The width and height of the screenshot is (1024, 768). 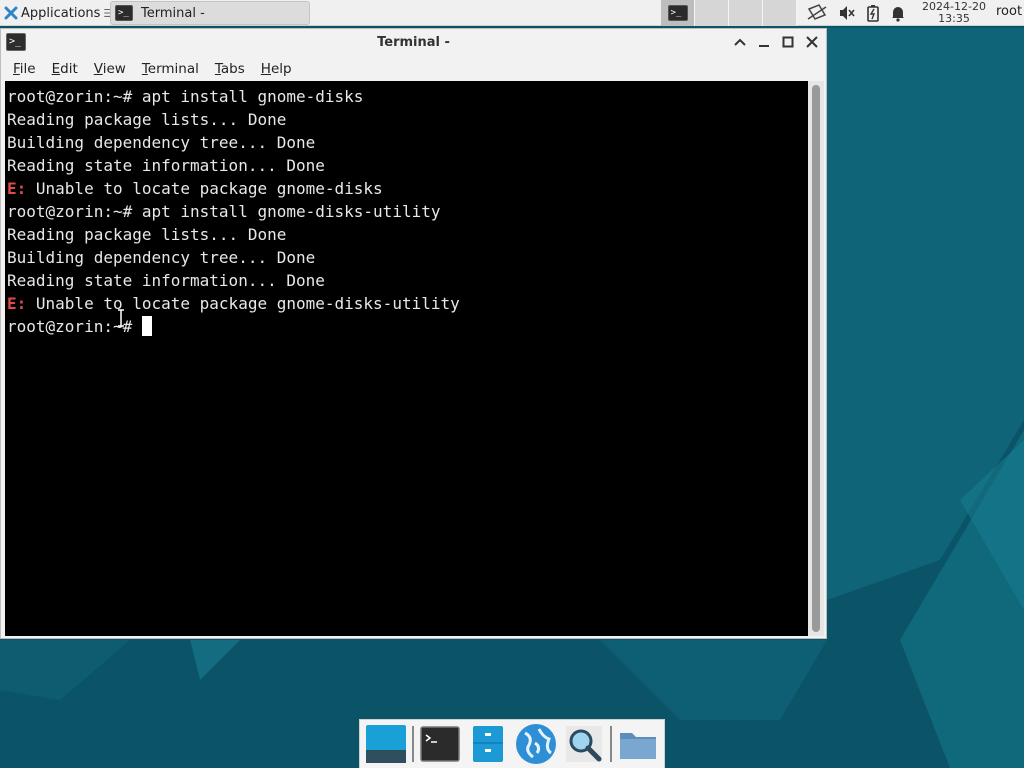 What do you see at coordinates (210, 13) in the screenshot?
I see `taskbar-terminal-button: >_ Terminal -` at bounding box center [210, 13].